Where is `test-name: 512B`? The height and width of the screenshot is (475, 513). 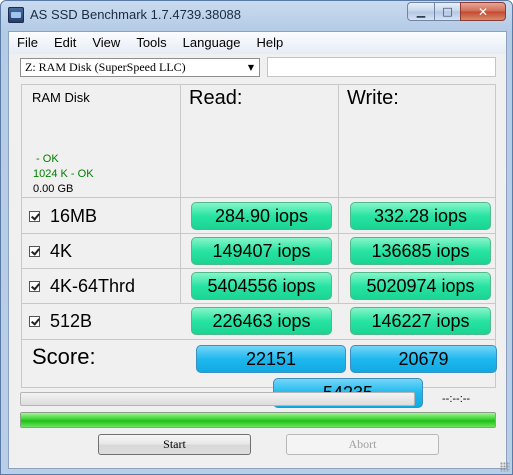 test-name: 512B is located at coordinates (71, 320).